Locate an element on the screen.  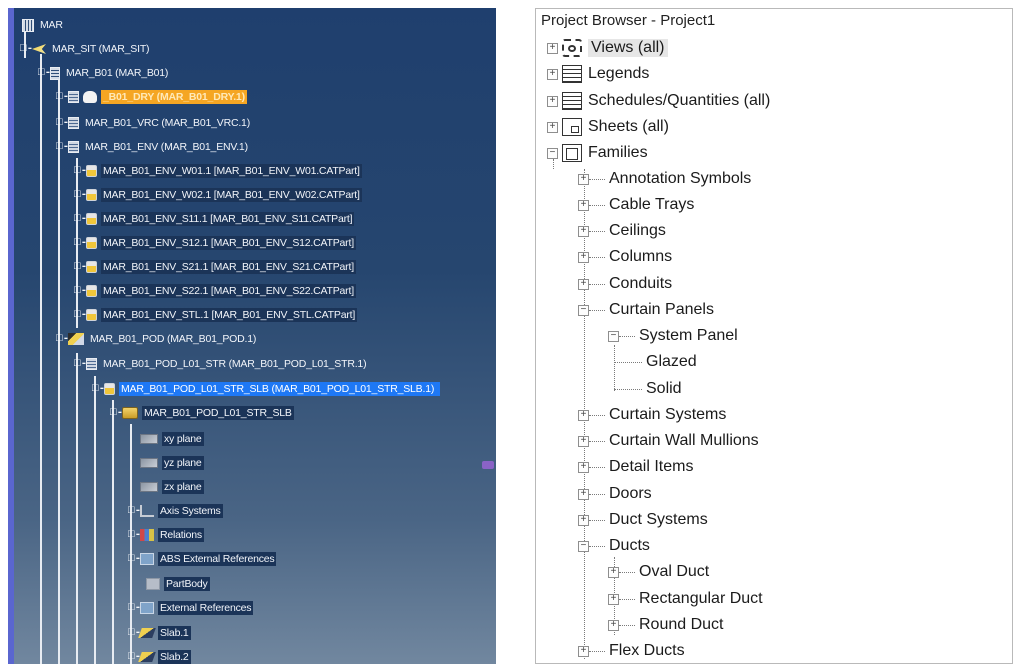
browser-item-families: − Families is located at coordinates (597, 153).